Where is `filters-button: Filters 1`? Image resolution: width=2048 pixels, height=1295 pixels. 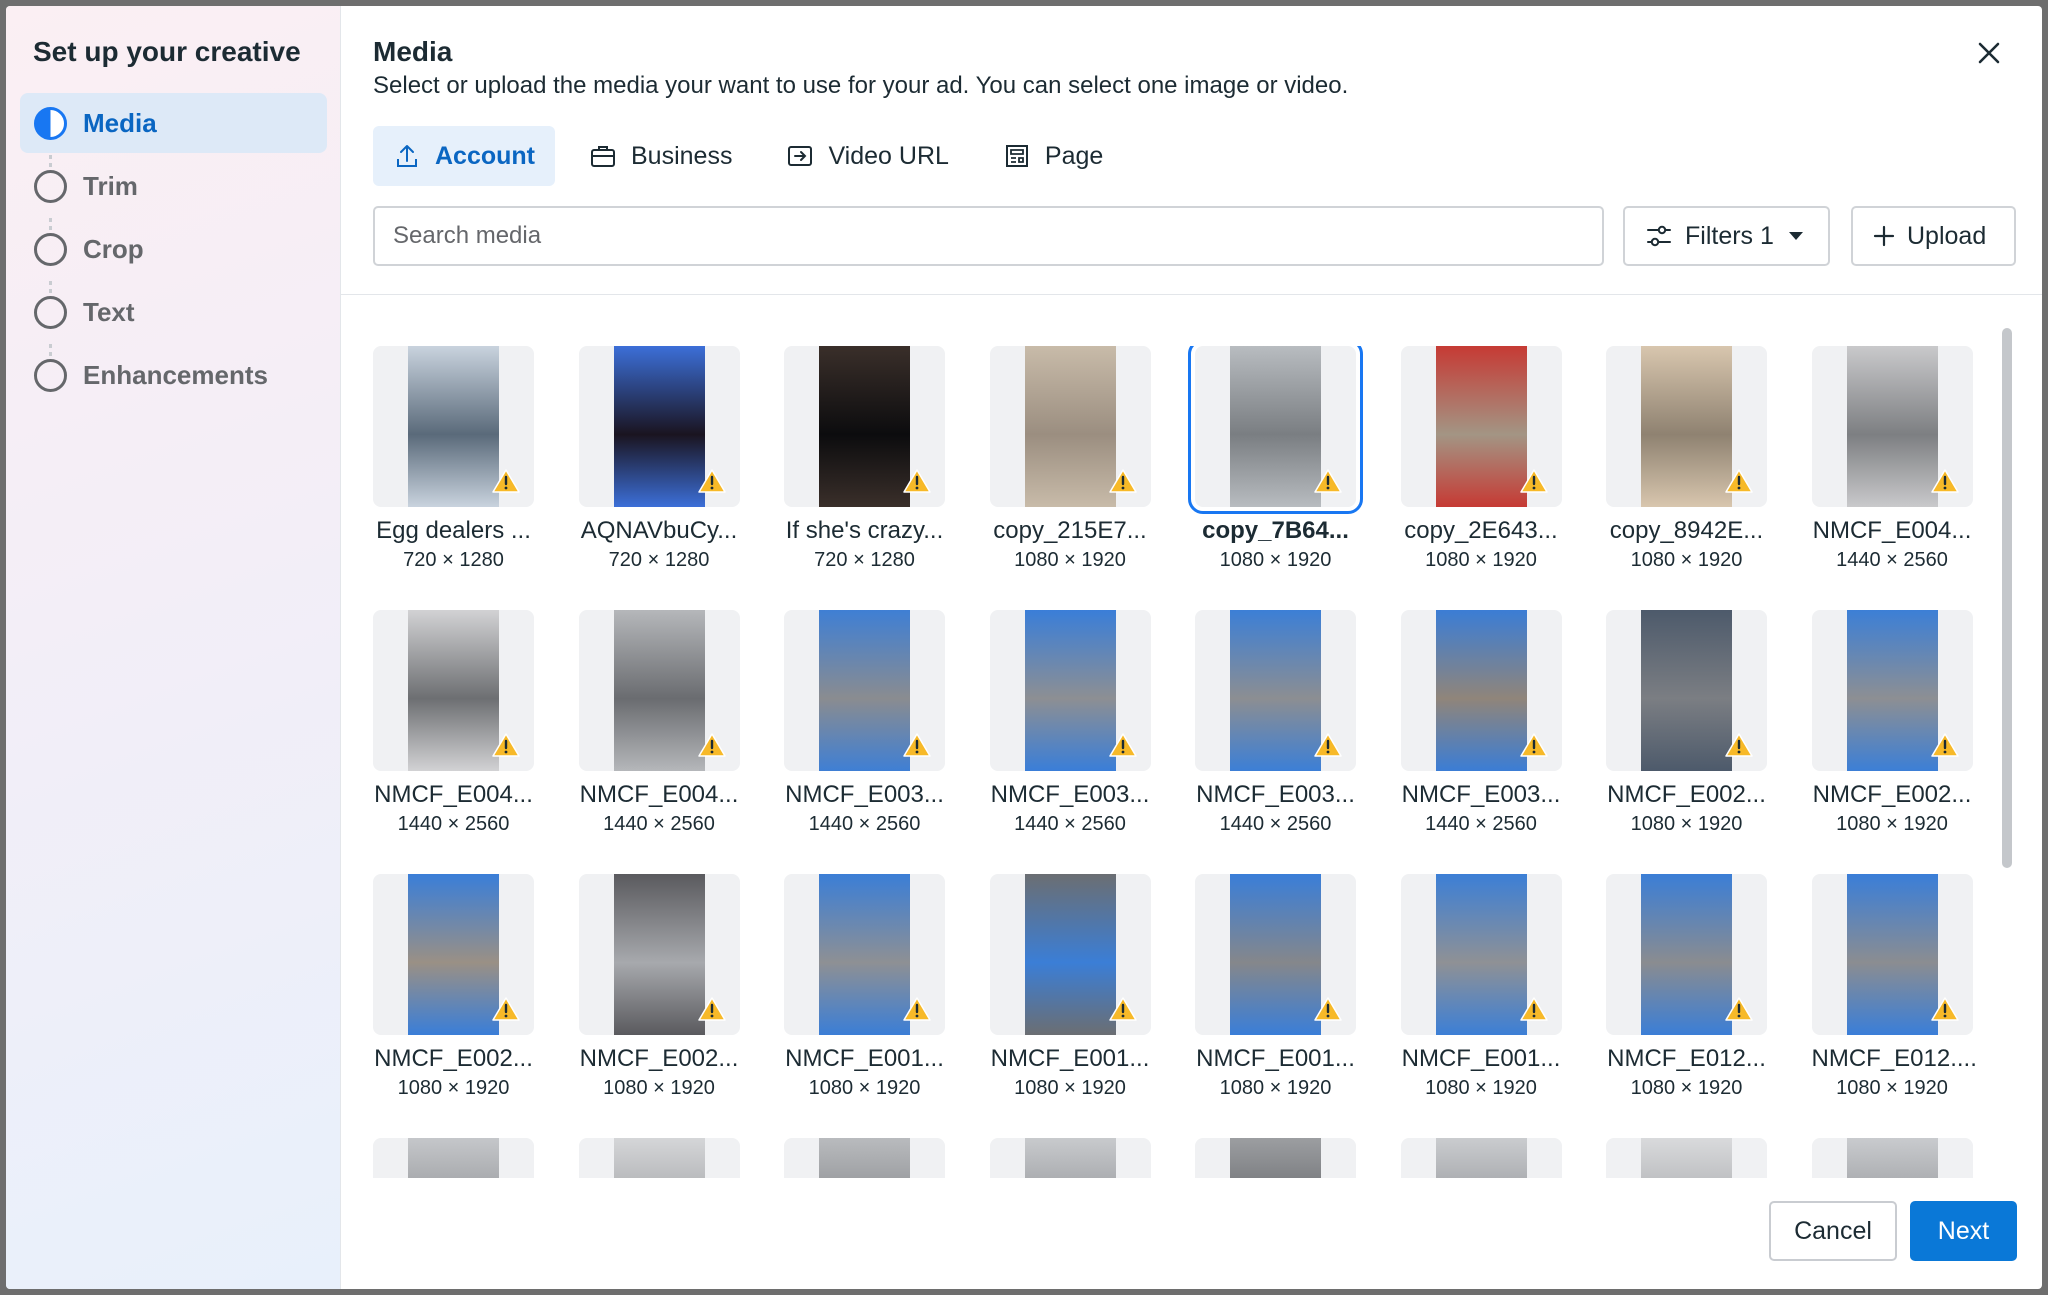 filters-button: Filters 1 is located at coordinates (1726, 236).